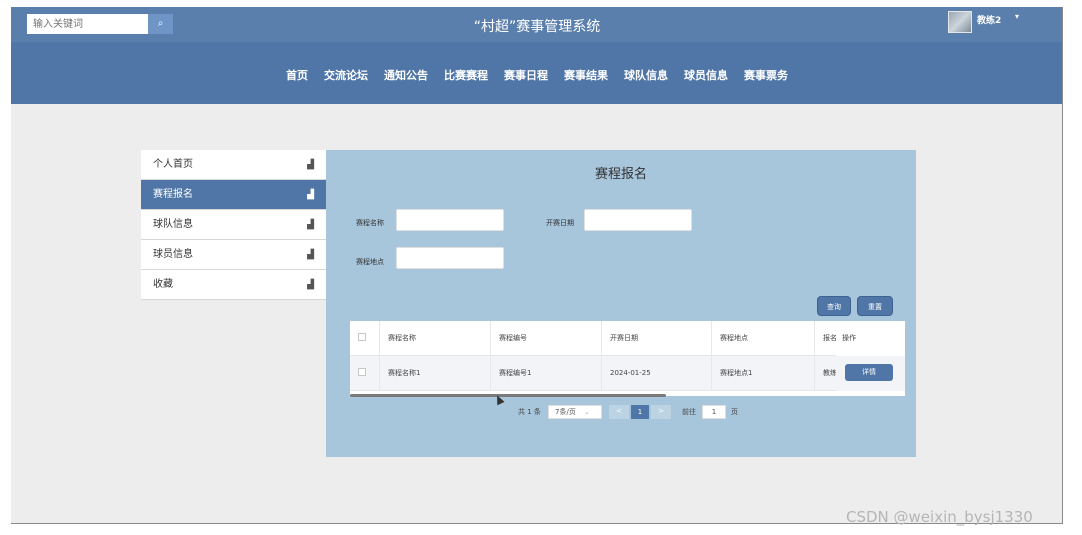 This screenshot has height=535, width=1082. I want to click on sidebar: 个人首页 ▟ 赛程报名 ▟ 球队信息 ▟ 球员信息 ▟ 收藏 ▟, so click(233, 225).